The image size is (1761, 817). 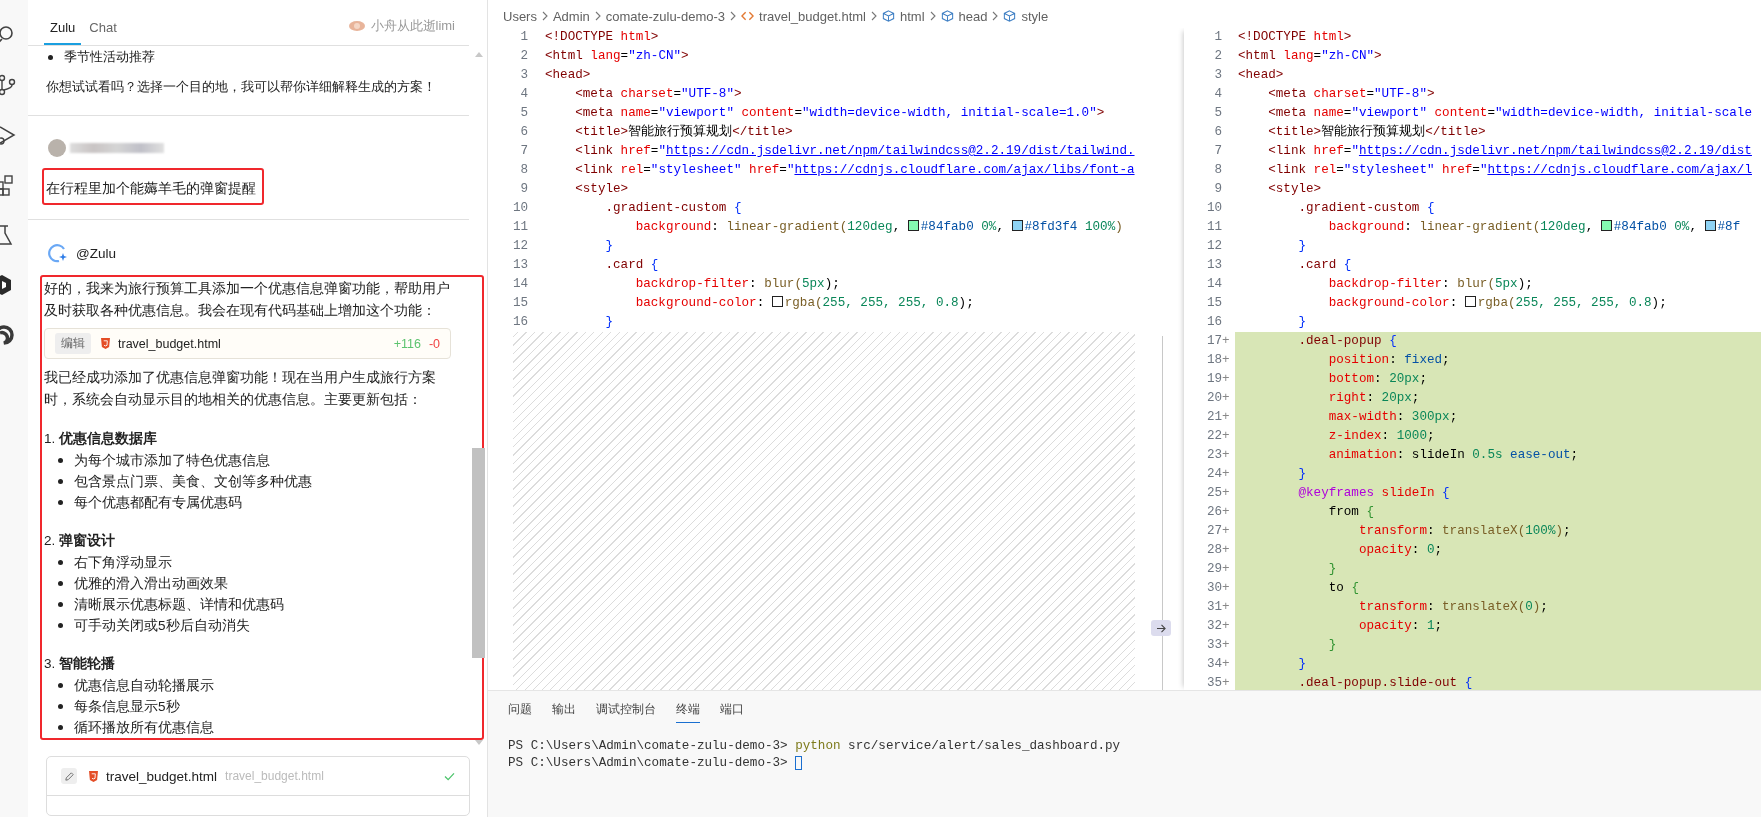 What do you see at coordinates (407, 343) in the screenshot?
I see `added-count: +116` at bounding box center [407, 343].